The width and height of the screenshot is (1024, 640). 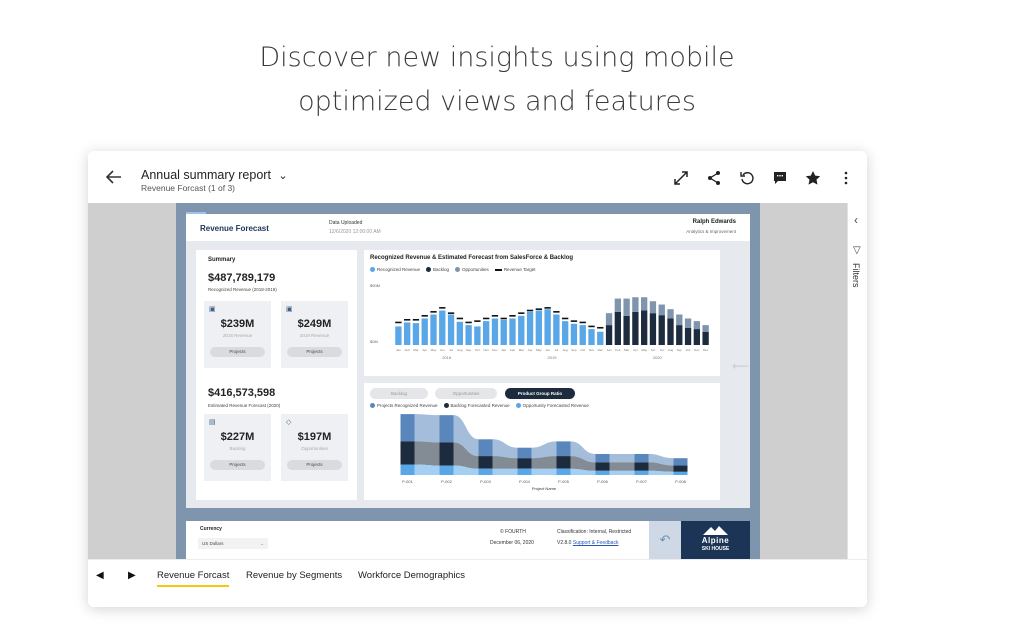 I want to click on x-tick-label: P-003, so click(x=485, y=481).